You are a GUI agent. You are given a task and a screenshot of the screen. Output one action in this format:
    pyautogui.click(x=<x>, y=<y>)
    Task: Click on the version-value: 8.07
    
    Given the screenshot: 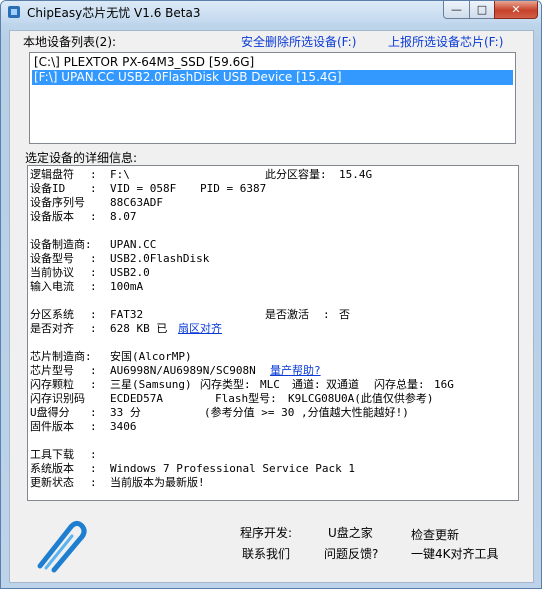 What is the action you would take?
    pyautogui.click(x=123, y=216)
    